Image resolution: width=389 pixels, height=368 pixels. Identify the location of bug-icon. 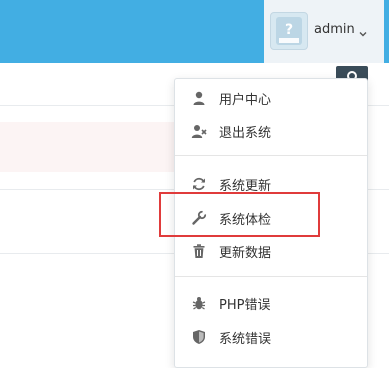
(199, 303).